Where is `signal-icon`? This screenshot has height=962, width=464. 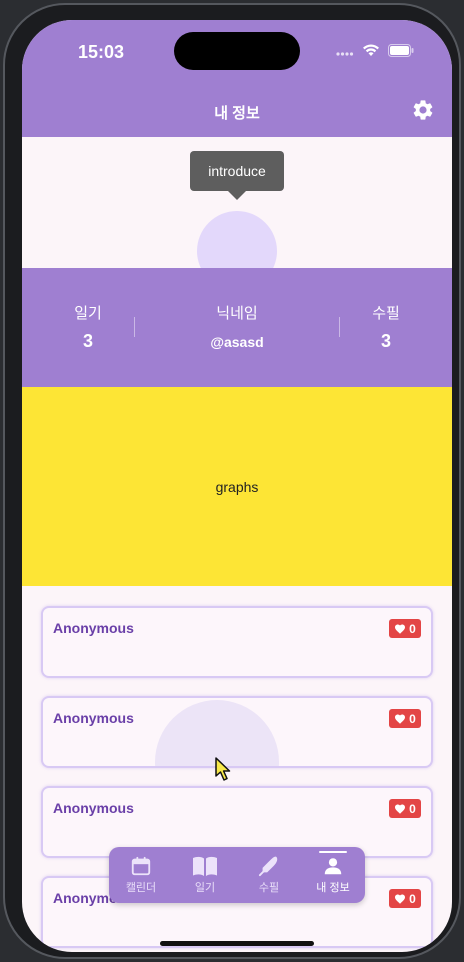
signal-icon is located at coordinates (345, 53).